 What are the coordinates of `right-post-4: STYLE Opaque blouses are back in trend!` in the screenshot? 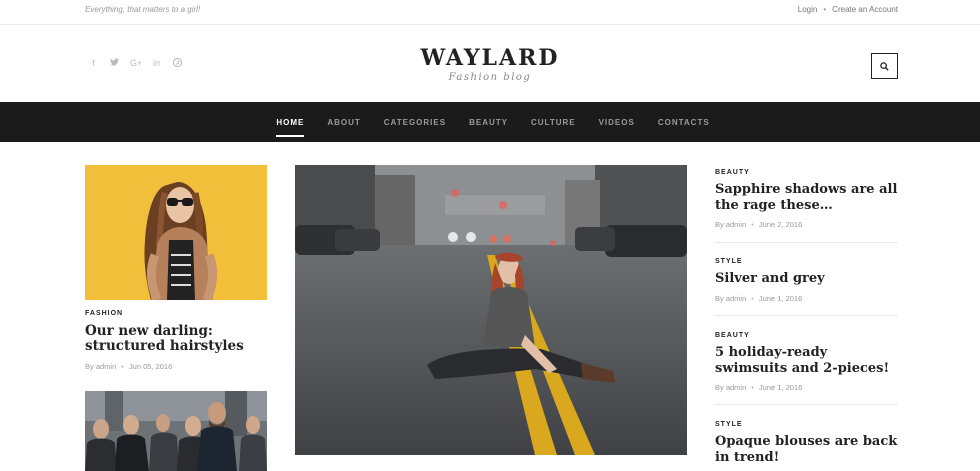 It's located at (806, 443).